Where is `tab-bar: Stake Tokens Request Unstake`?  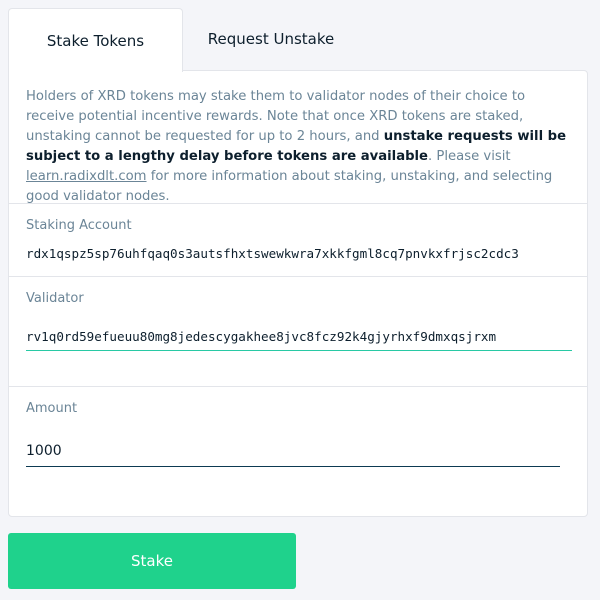
tab-bar: Stake Tokens Request Unstake is located at coordinates (298, 40).